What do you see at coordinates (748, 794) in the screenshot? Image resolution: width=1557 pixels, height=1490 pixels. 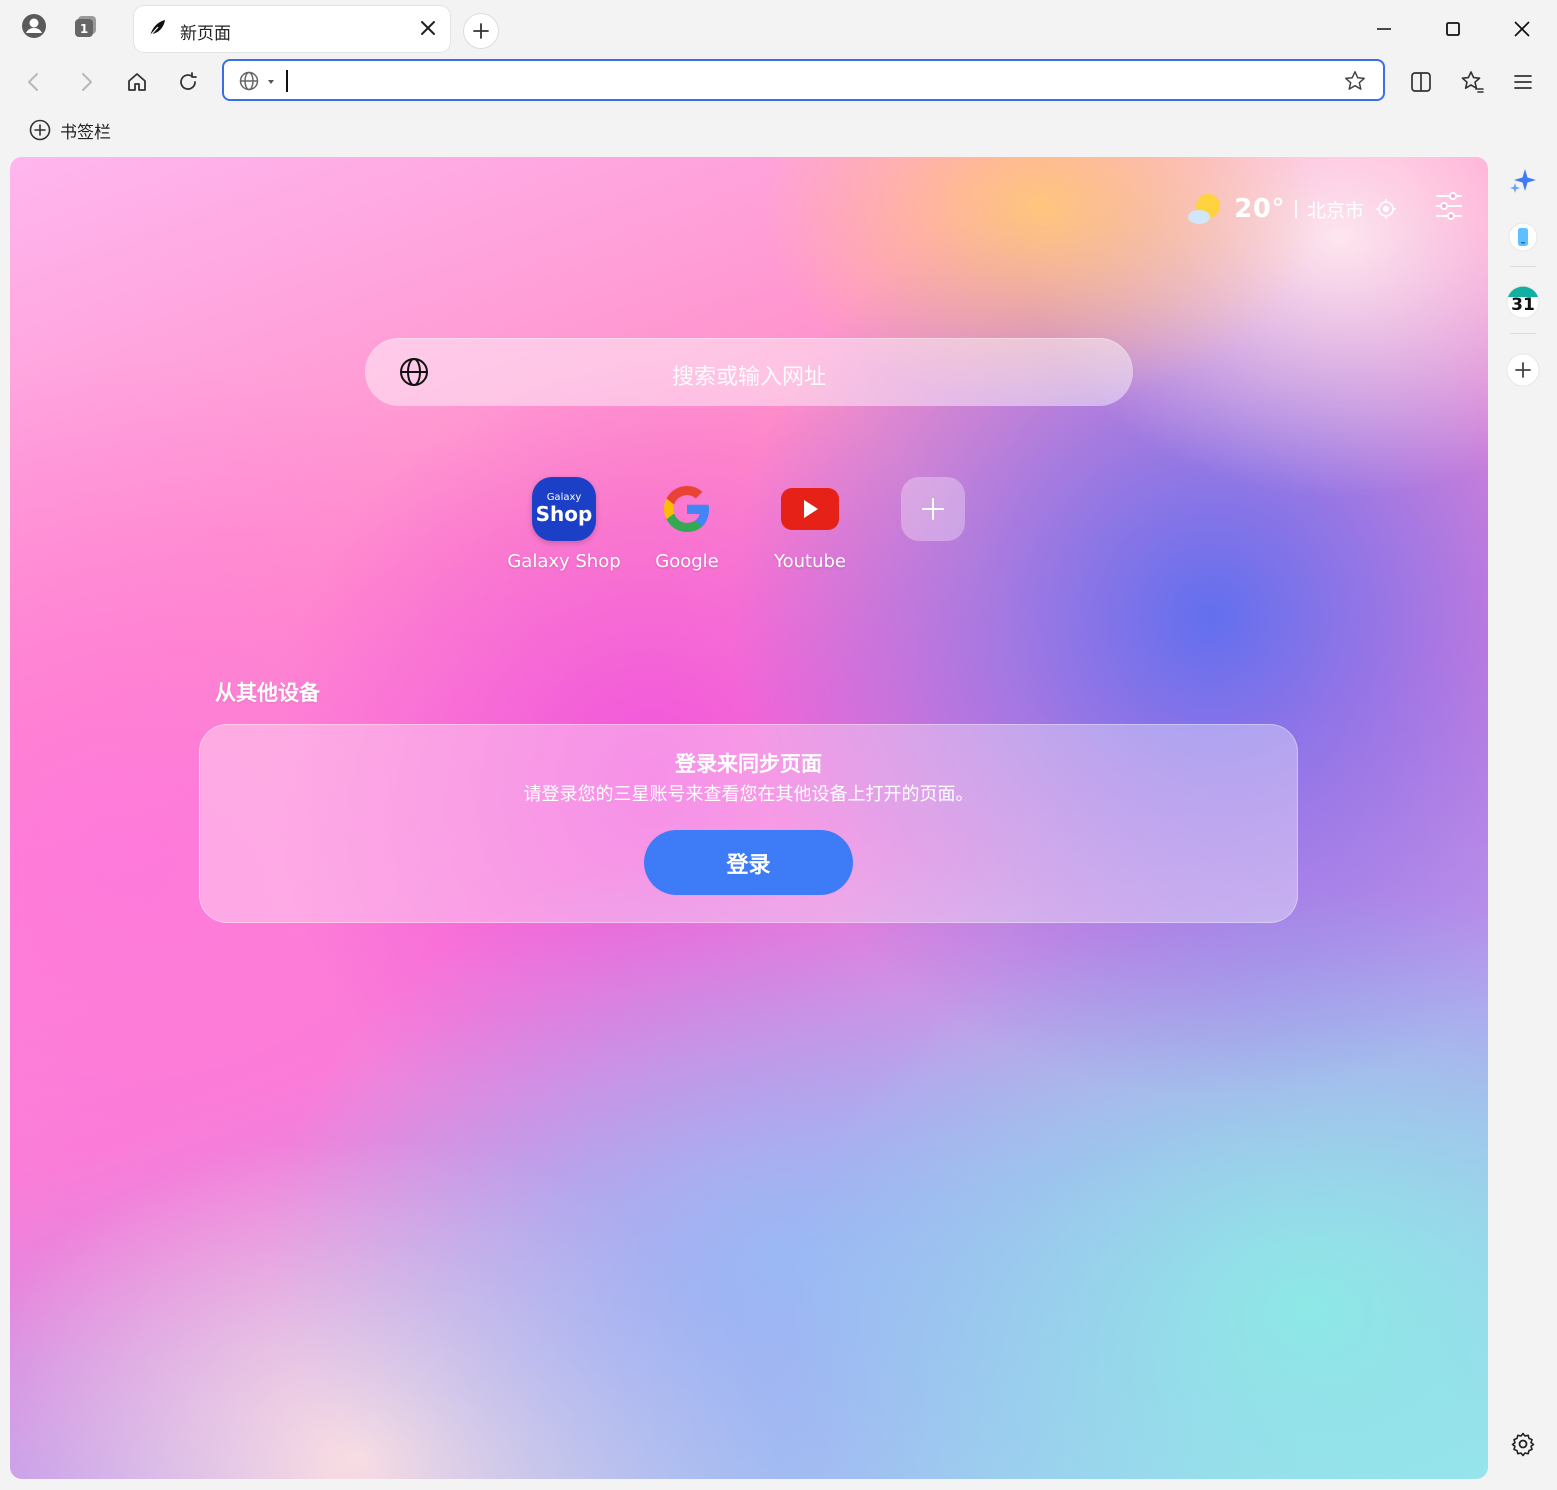 I see `sync-card-description: 请登录您的三星账号来查看您在其他设备上打开的页面。` at bounding box center [748, 794].